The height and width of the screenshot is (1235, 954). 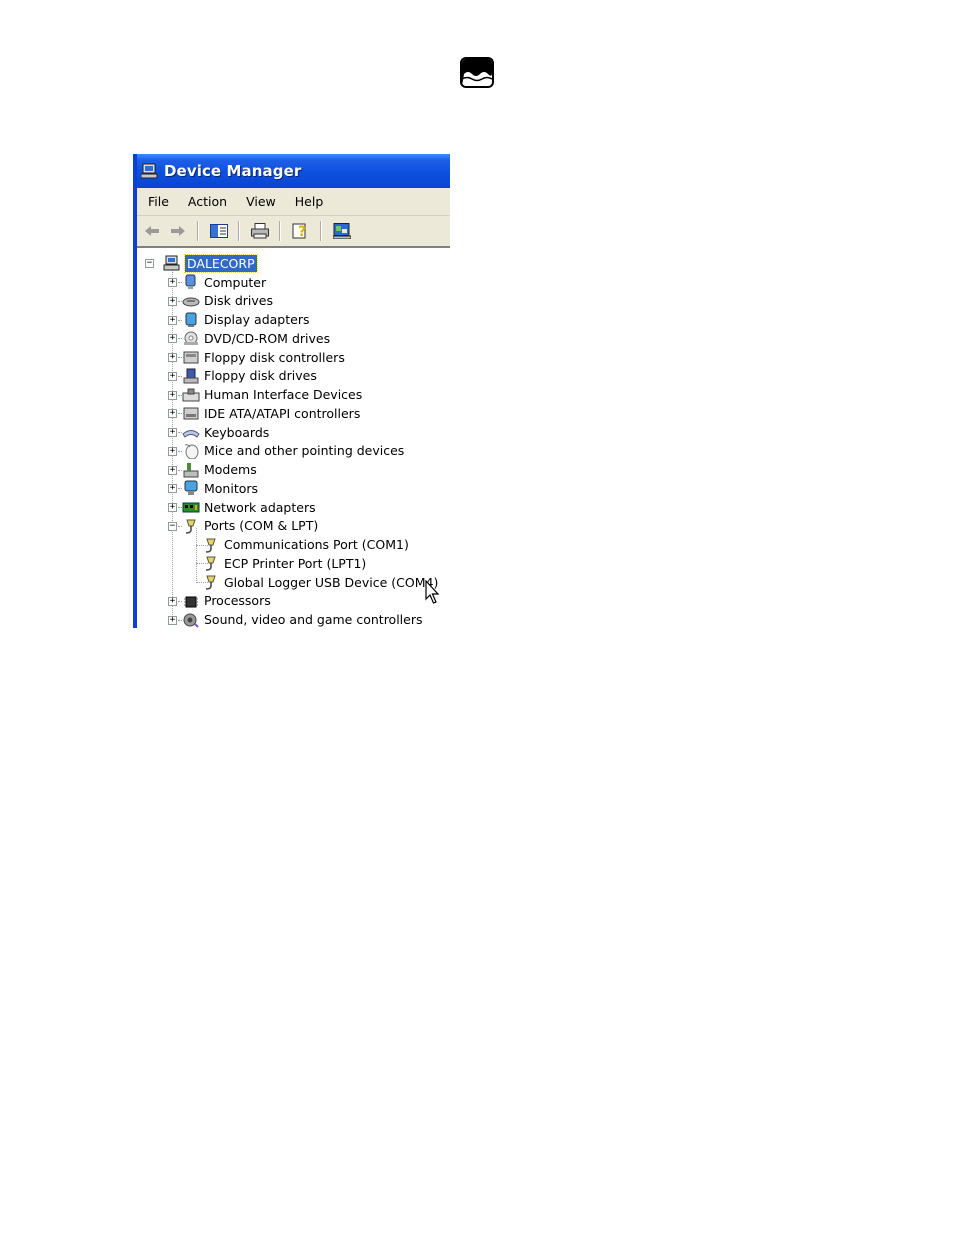 I want to click on network-adapter-icon, so click(x=191, y=507).